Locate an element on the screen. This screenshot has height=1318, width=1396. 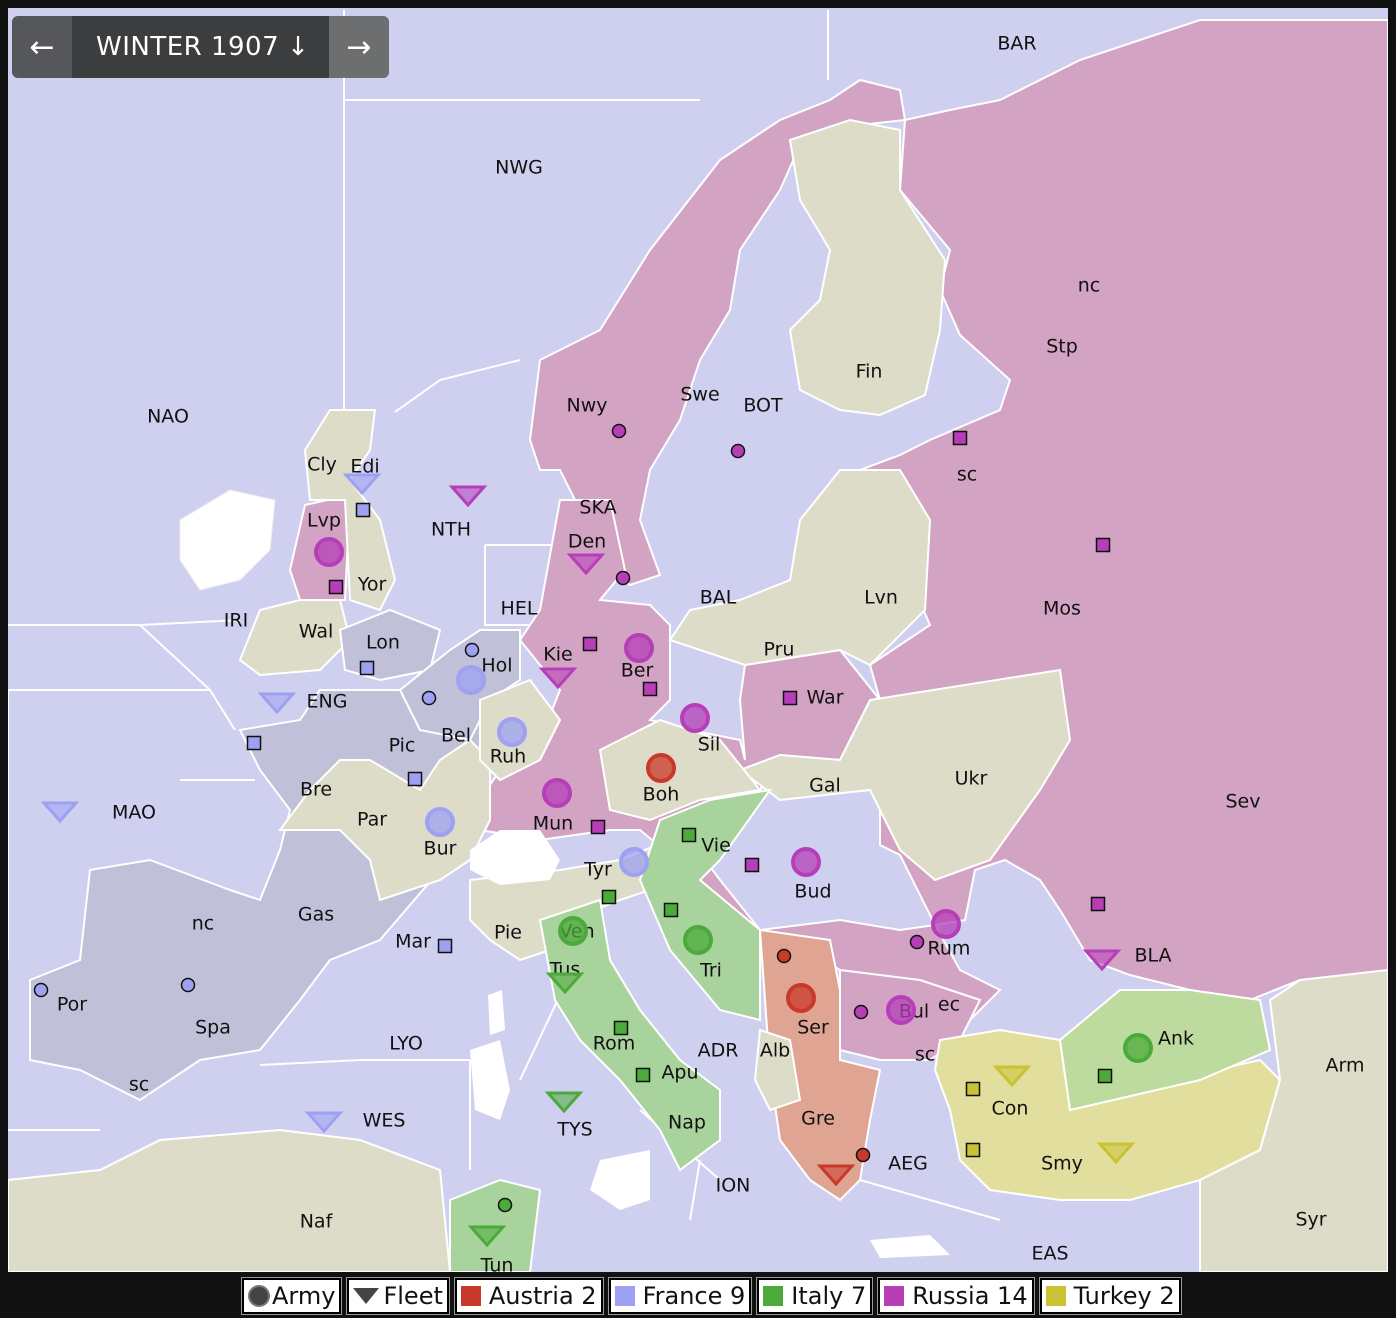
province-label-gal: Gal is located at coordinates (825, 786).